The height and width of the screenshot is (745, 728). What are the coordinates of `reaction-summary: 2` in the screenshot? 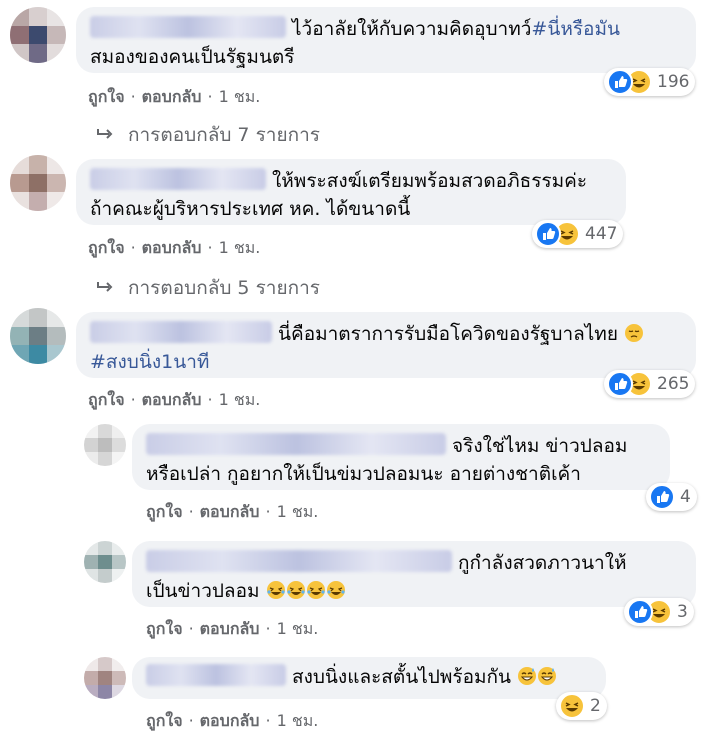 It's located at (581, 706).